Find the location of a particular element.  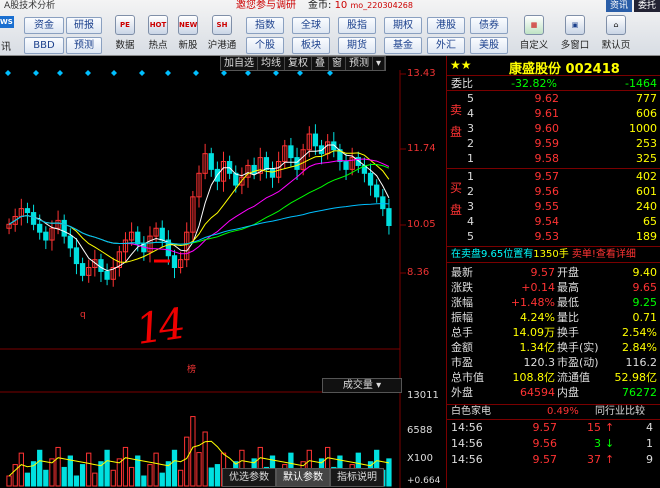

top-right-buttons: 资讯 委托 is located at coordinates (632, 6).